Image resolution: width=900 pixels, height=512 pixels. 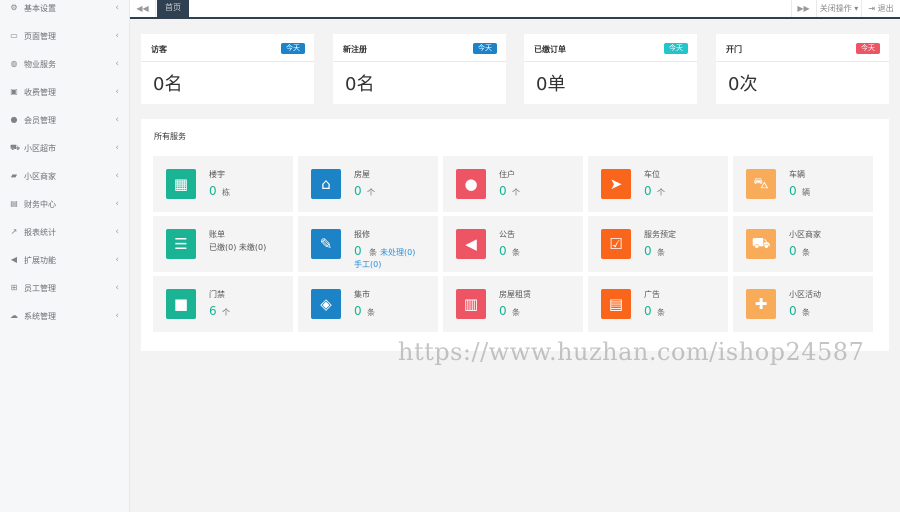 What do you see at coordinates (65, 64) in the screenshot?
I see `sidebar-item: ◍ 物业服务 ‹` at bounding box center [65, 64].